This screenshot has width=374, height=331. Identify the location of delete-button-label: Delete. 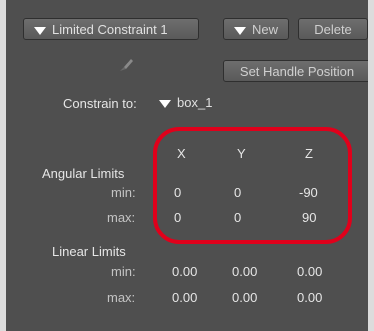
(333, 29).